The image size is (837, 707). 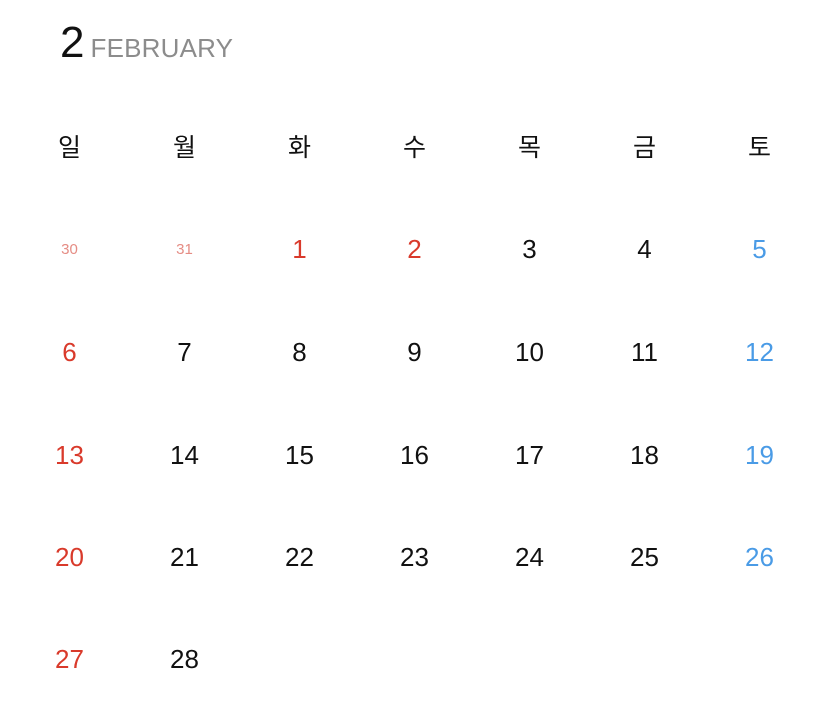 What do you see at coordinates (529, 147) in the screenshot?
I see `weekday-label-thursday: 목` at bounding box center [529, 147].